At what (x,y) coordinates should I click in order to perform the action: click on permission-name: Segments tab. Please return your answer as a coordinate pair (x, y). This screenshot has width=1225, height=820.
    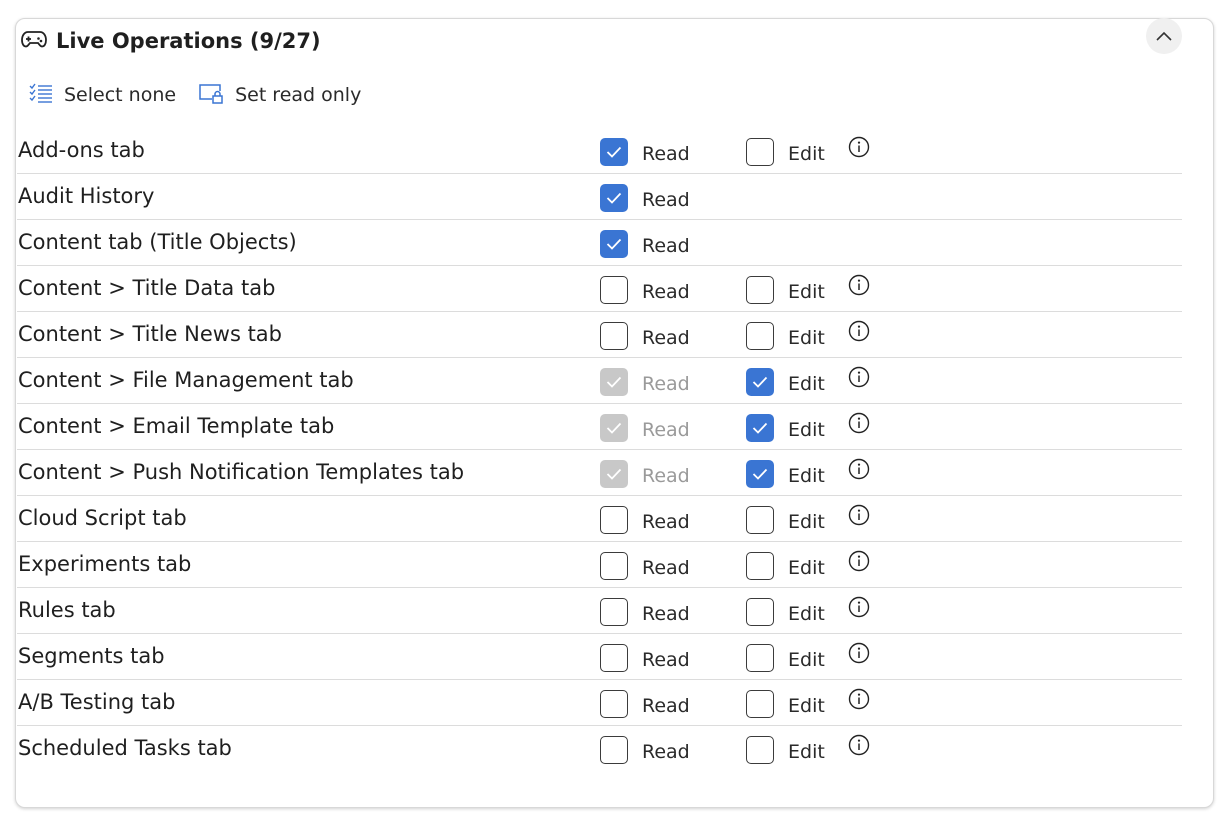
    Looking at the image, I should click on (91, 656).